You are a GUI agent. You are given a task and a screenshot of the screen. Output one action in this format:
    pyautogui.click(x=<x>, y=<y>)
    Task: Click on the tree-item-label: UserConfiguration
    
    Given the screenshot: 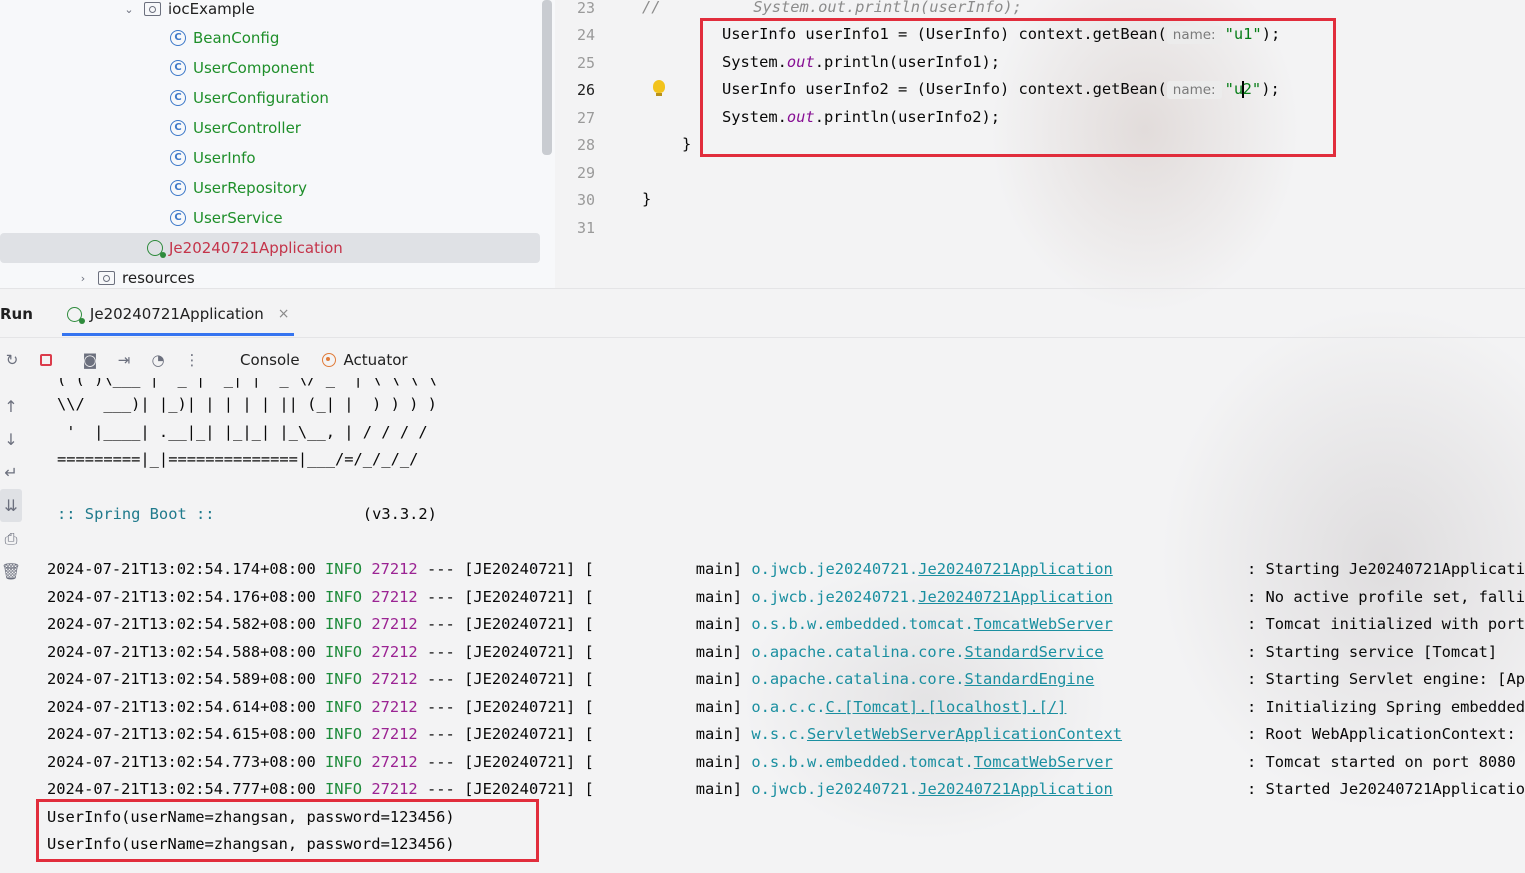 What is the action you would take?
    pyautogui.click(x=261, y=98)
    